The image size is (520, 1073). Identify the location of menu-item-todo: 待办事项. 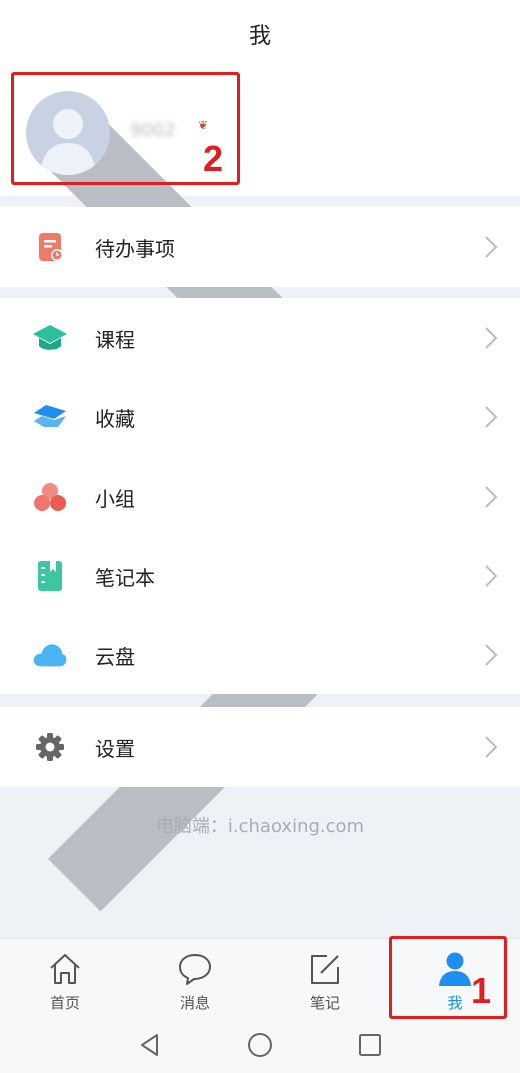
(260, 247).